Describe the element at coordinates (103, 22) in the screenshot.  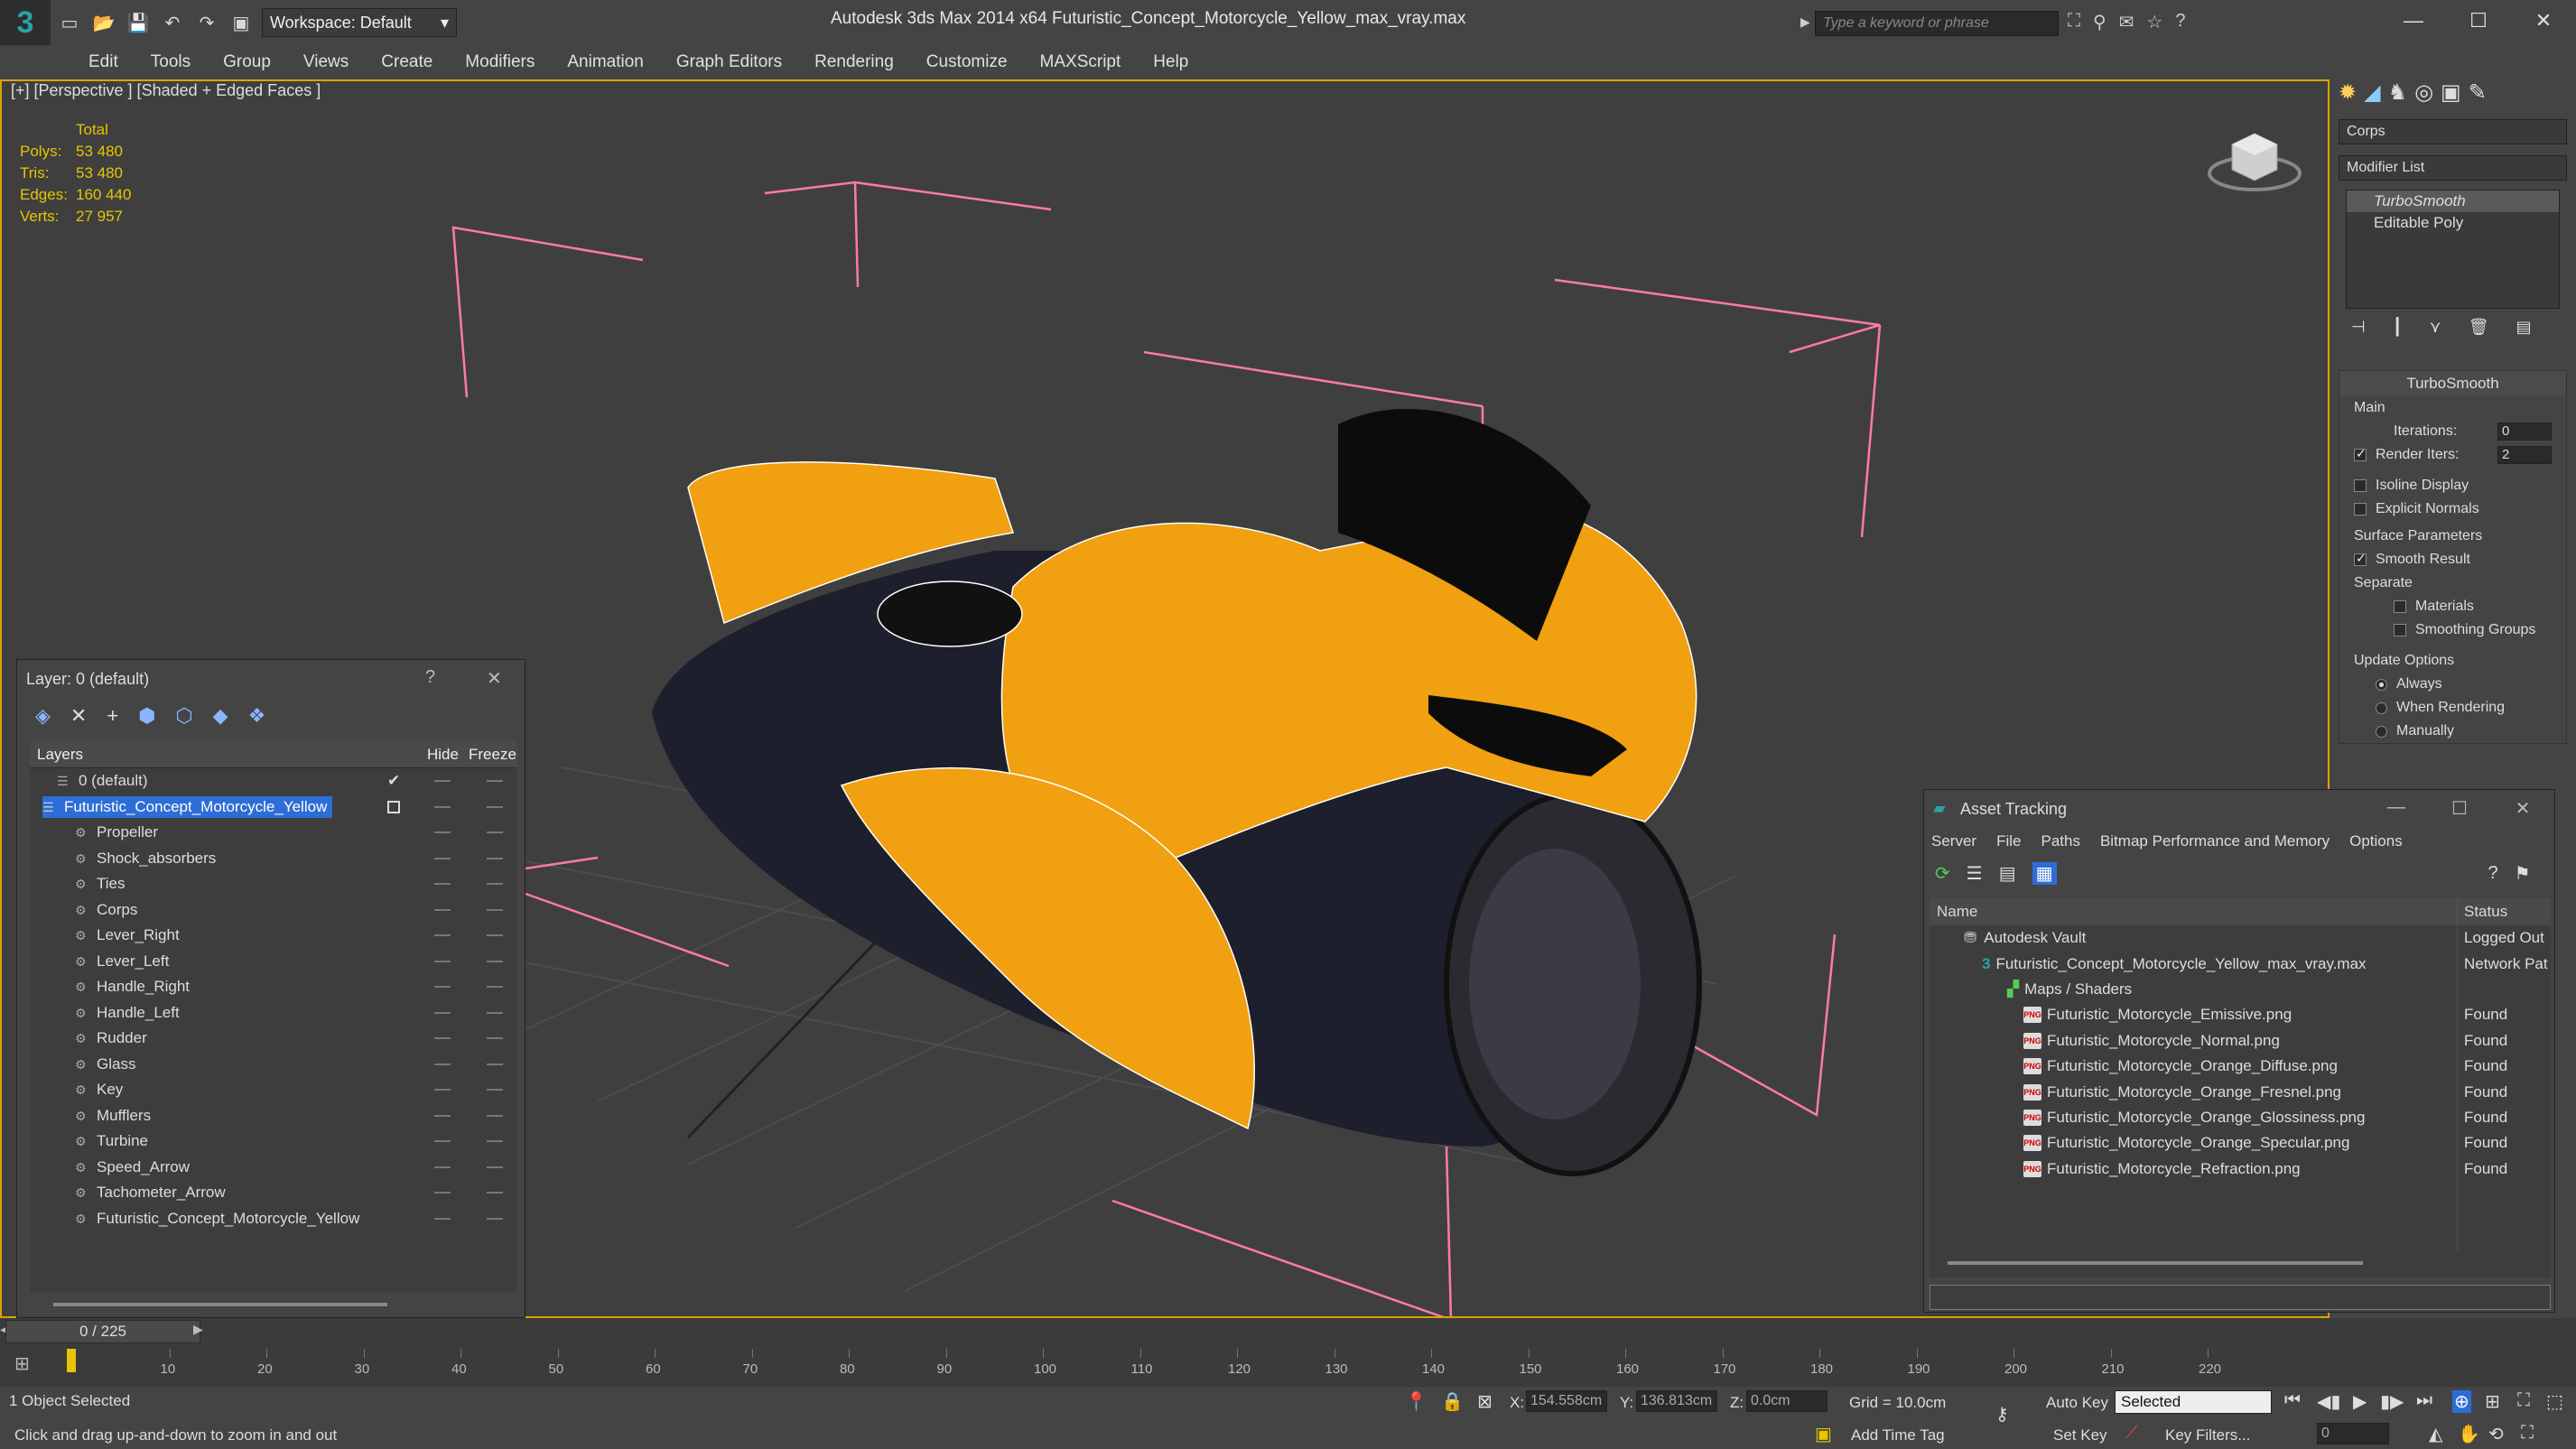
I see `open-file-icon: 📂` at that location.